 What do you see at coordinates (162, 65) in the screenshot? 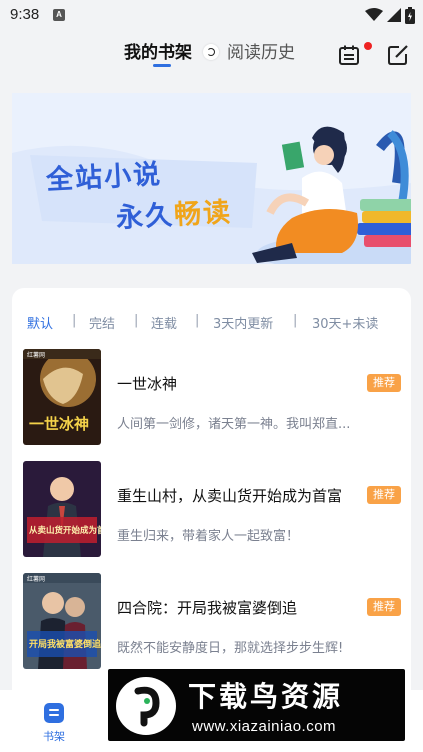
I see `active-tab-indicator` at bounding box center [162, 65].